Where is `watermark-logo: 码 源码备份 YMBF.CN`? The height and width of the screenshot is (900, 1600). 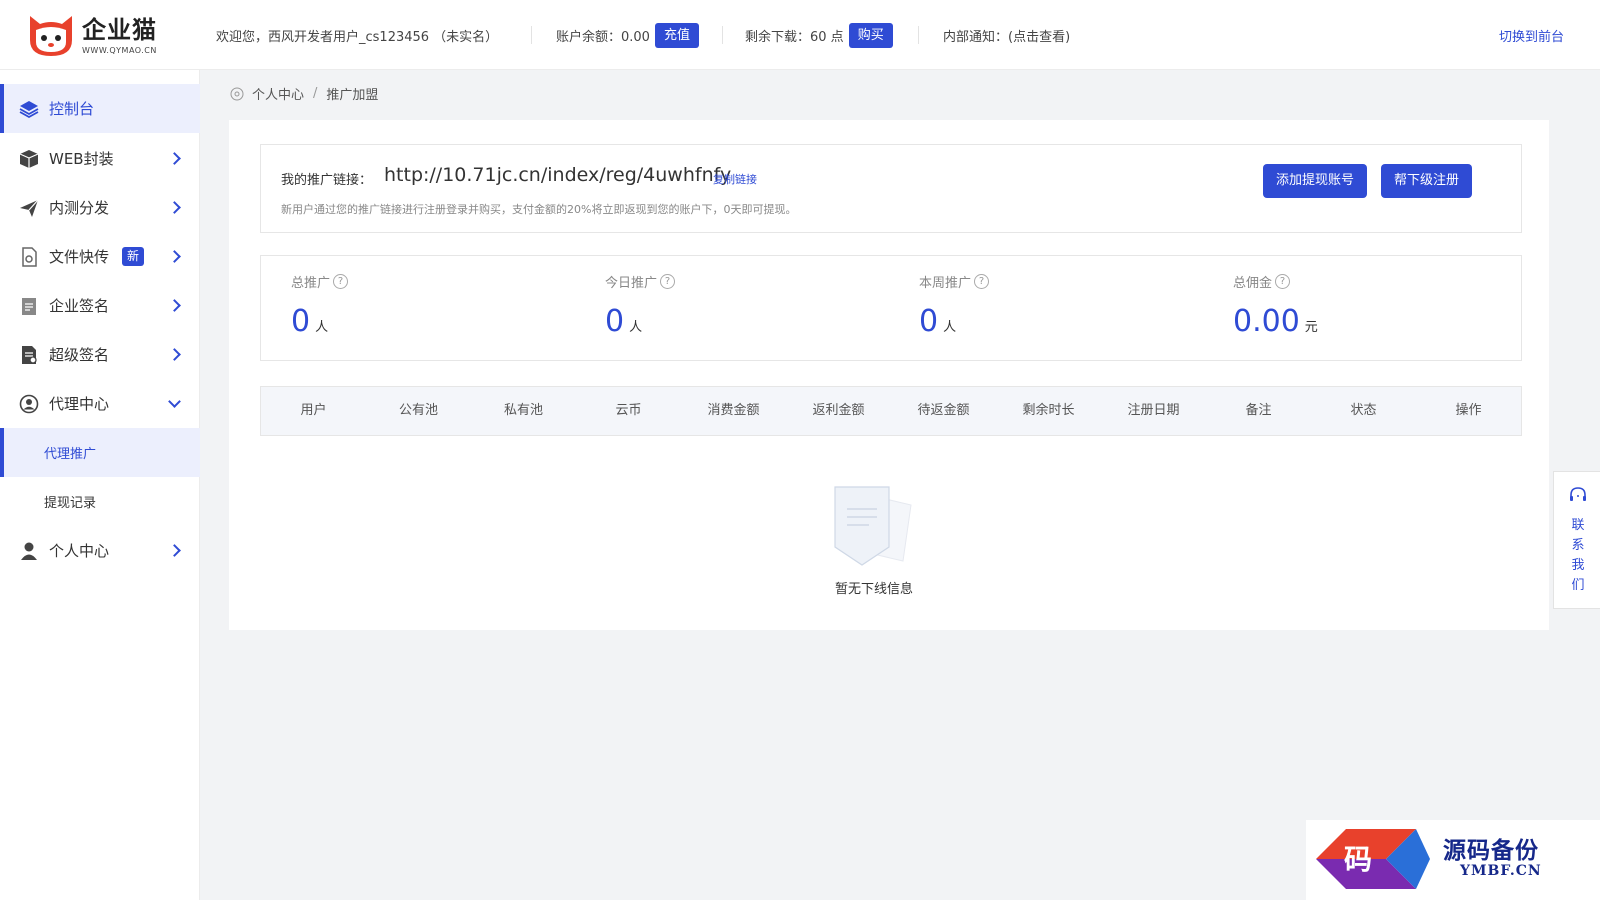 watermark-logo: 码 源码备份 YMBF.CN is located at coordinates (1453, 860).